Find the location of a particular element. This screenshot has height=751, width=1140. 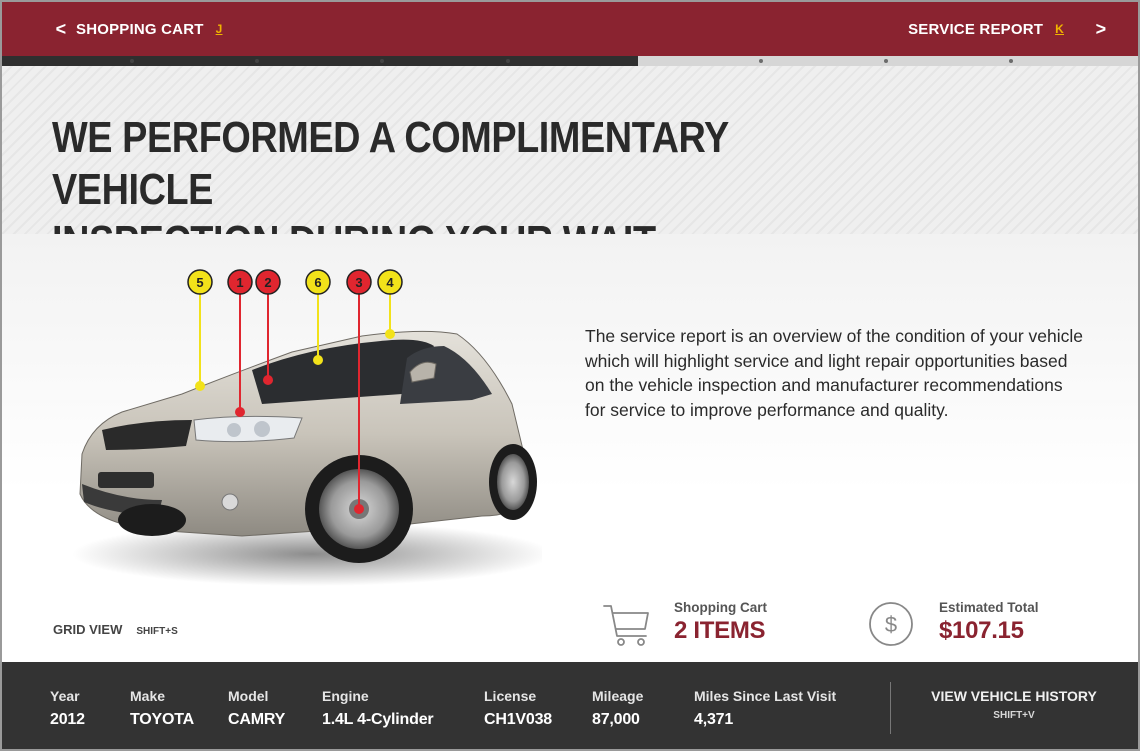

chevron-right-icon: > is located at coordinates (1101, 29).